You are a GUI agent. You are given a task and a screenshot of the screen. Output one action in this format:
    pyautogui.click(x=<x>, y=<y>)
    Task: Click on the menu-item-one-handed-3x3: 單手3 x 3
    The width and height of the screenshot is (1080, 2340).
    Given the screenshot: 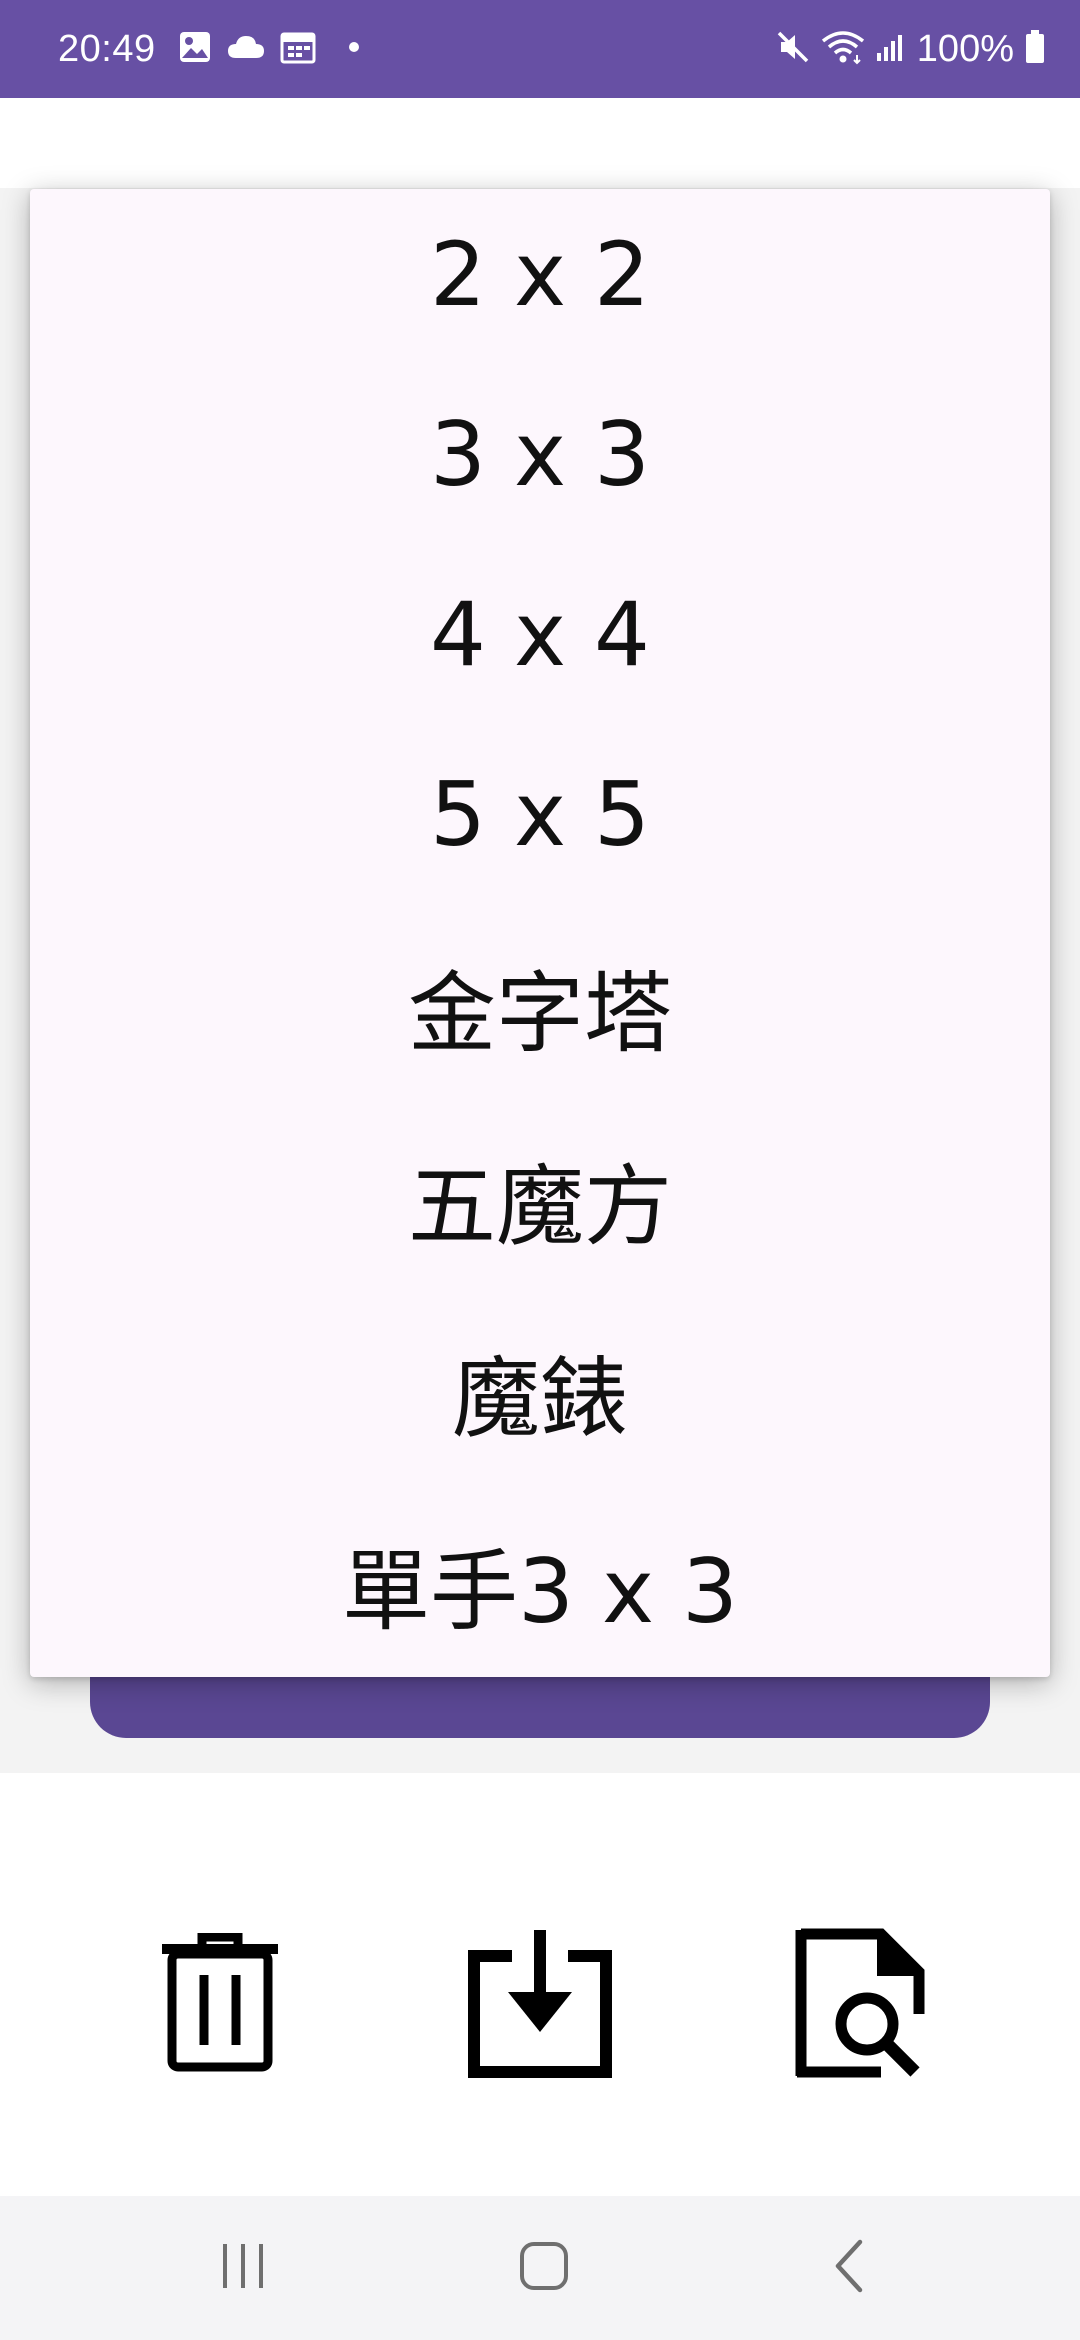 What is the action you would take?
    pyautogui.click(x=540, y=1584)
    